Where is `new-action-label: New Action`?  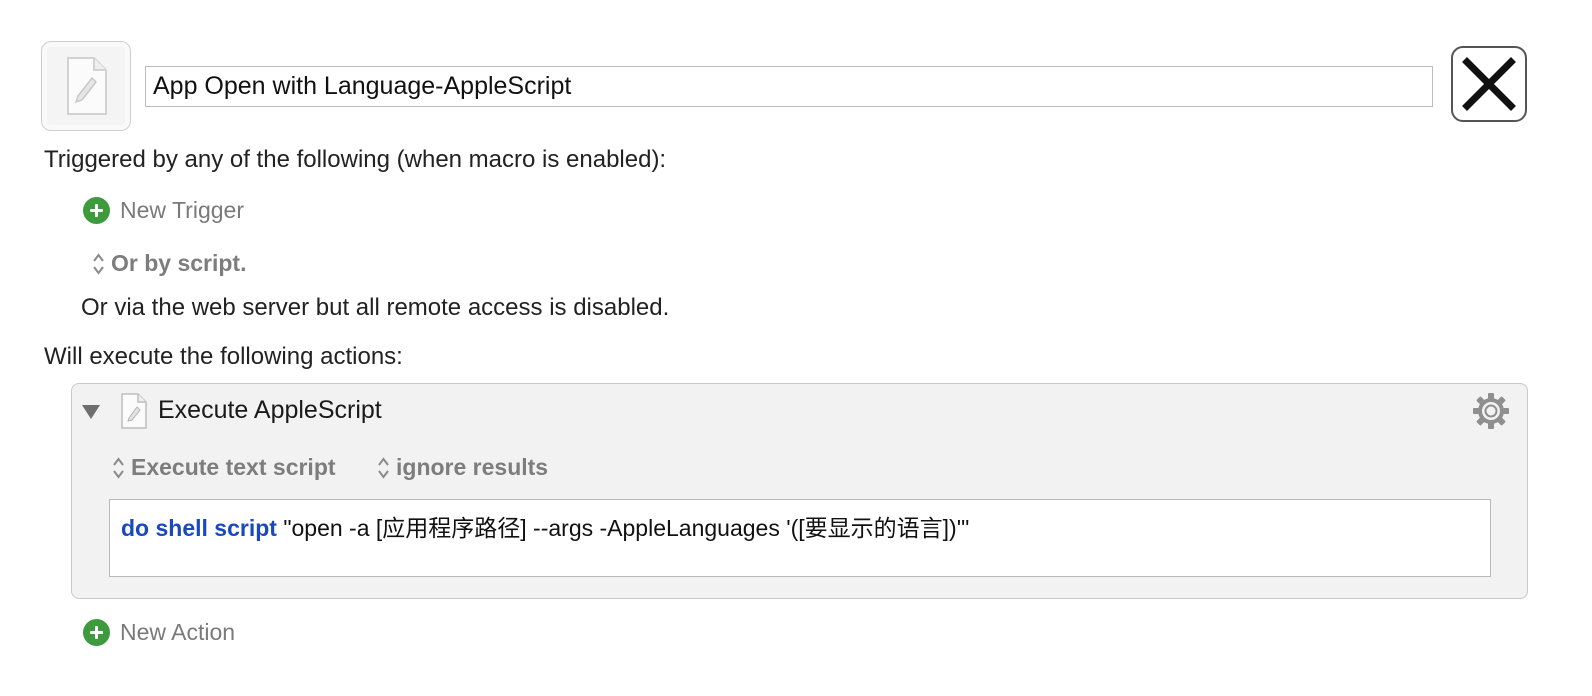 new-action-label: New Action is located at coordinates (178, 631).